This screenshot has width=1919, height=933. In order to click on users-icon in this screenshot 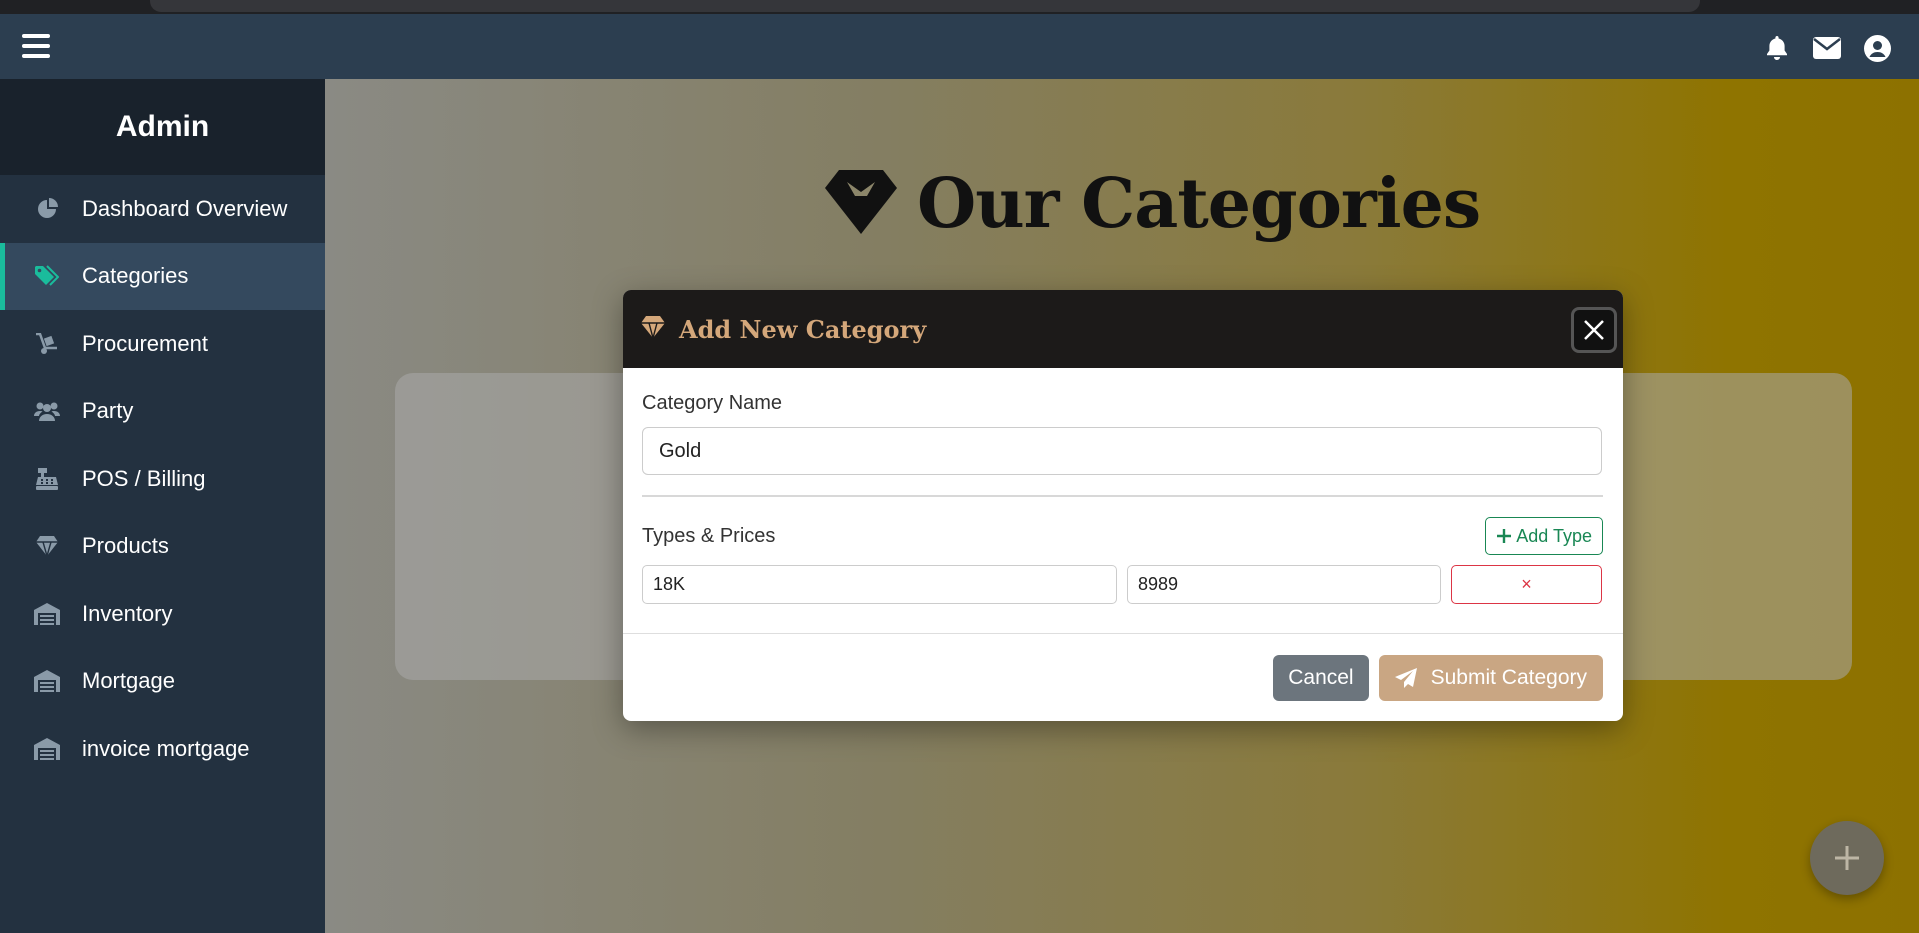, I will do `click(47, 411)`.